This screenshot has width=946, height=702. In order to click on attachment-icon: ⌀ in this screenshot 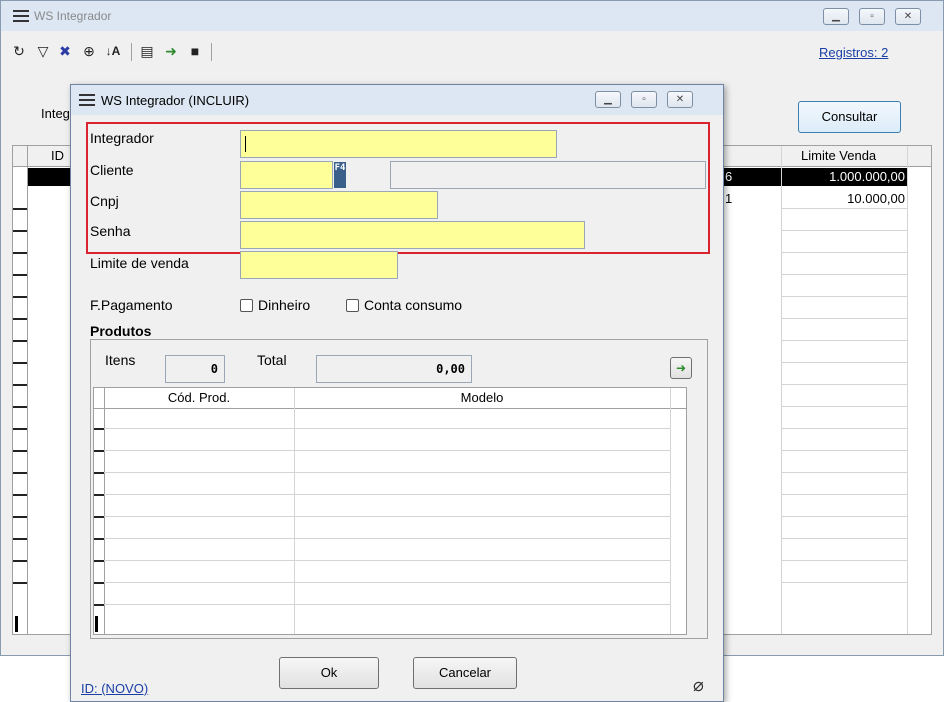, I will do `click(698, 685)`.